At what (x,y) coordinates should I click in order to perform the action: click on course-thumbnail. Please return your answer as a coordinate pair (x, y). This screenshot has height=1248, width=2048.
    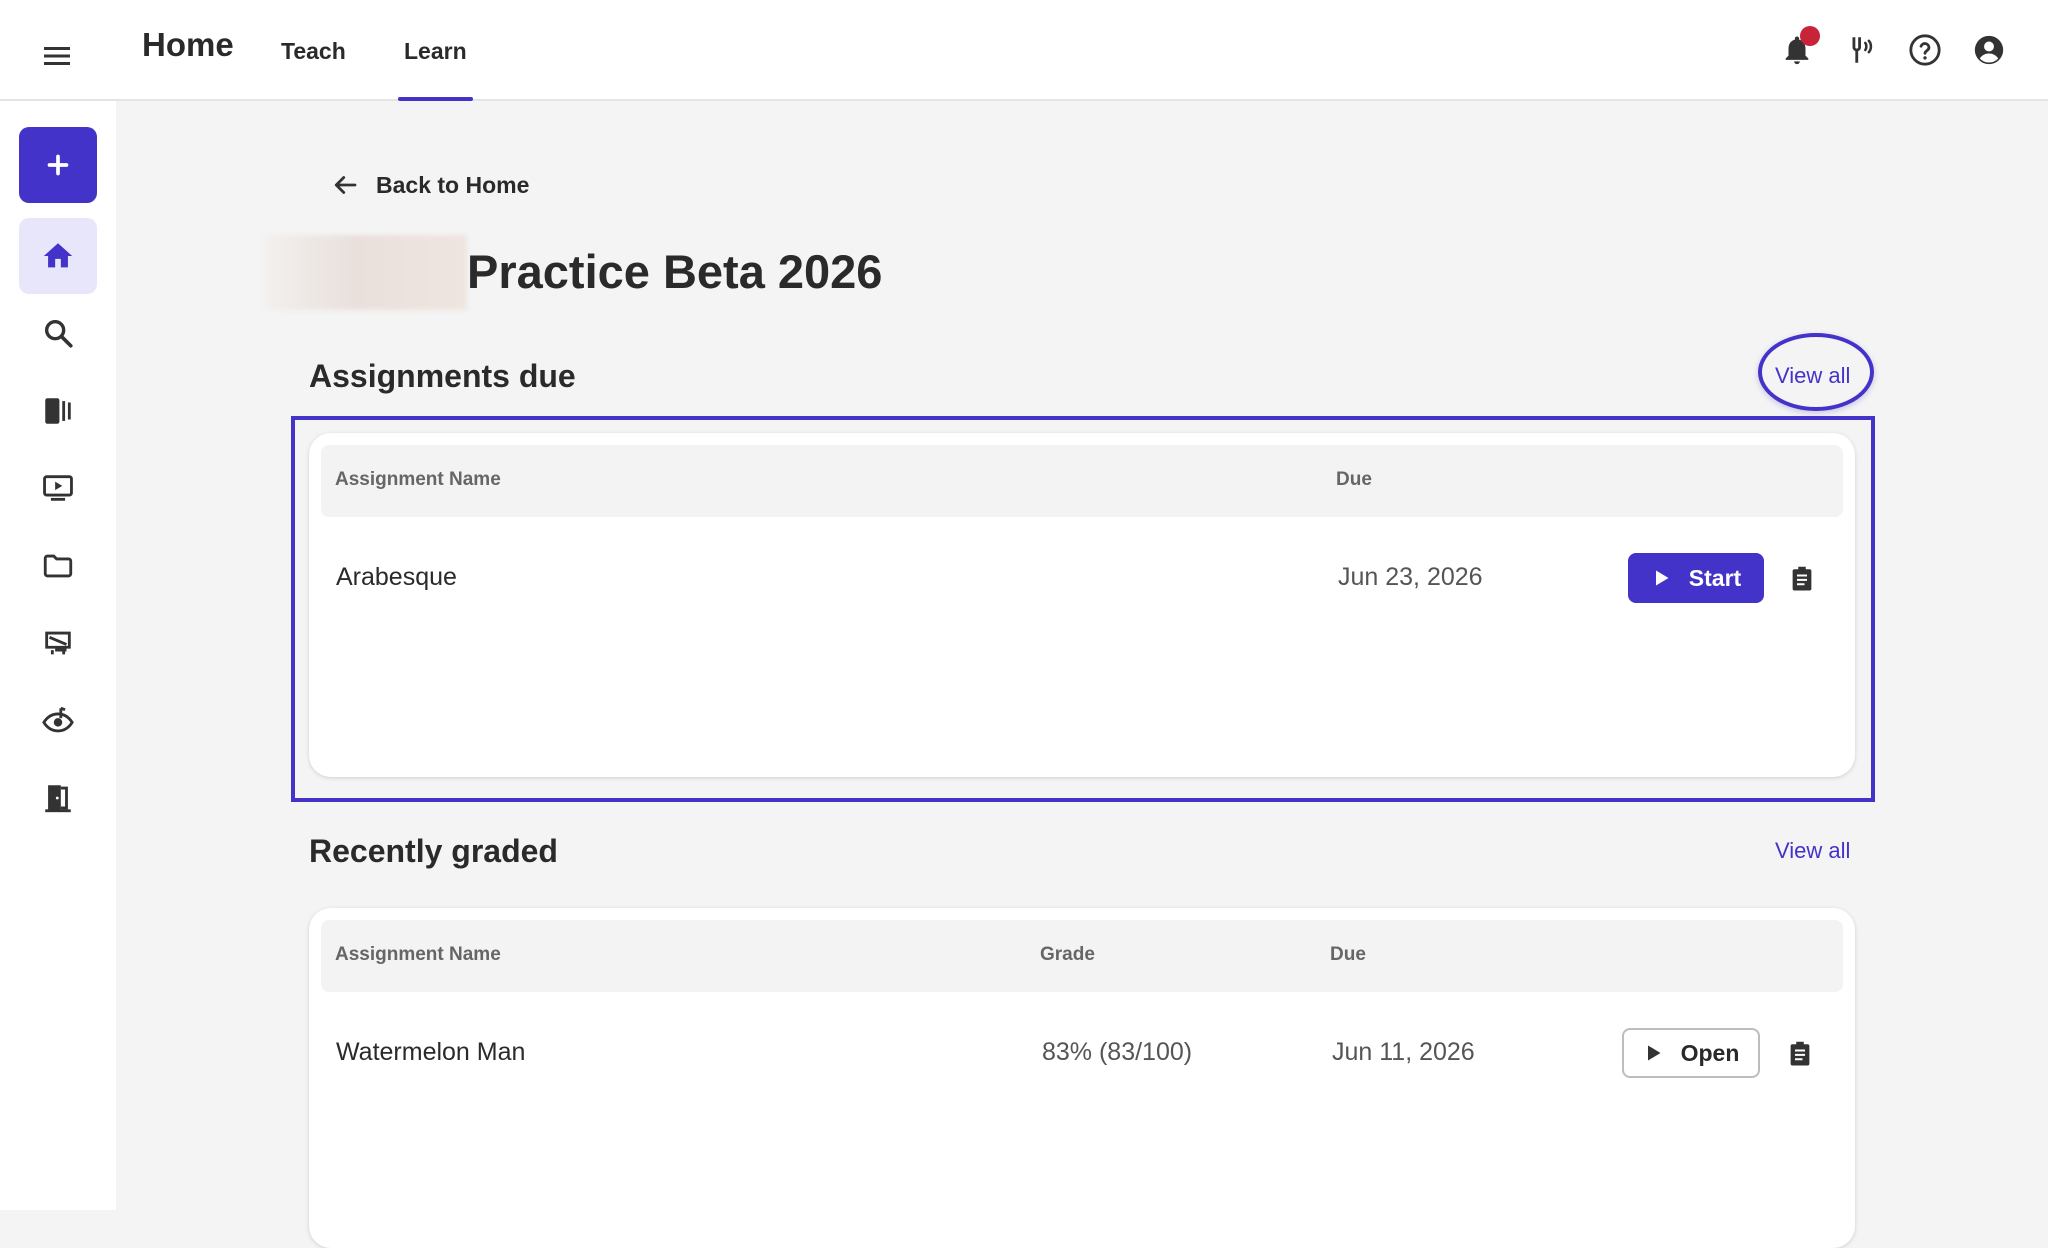
    Looking at the image, I should click on (365, 272).